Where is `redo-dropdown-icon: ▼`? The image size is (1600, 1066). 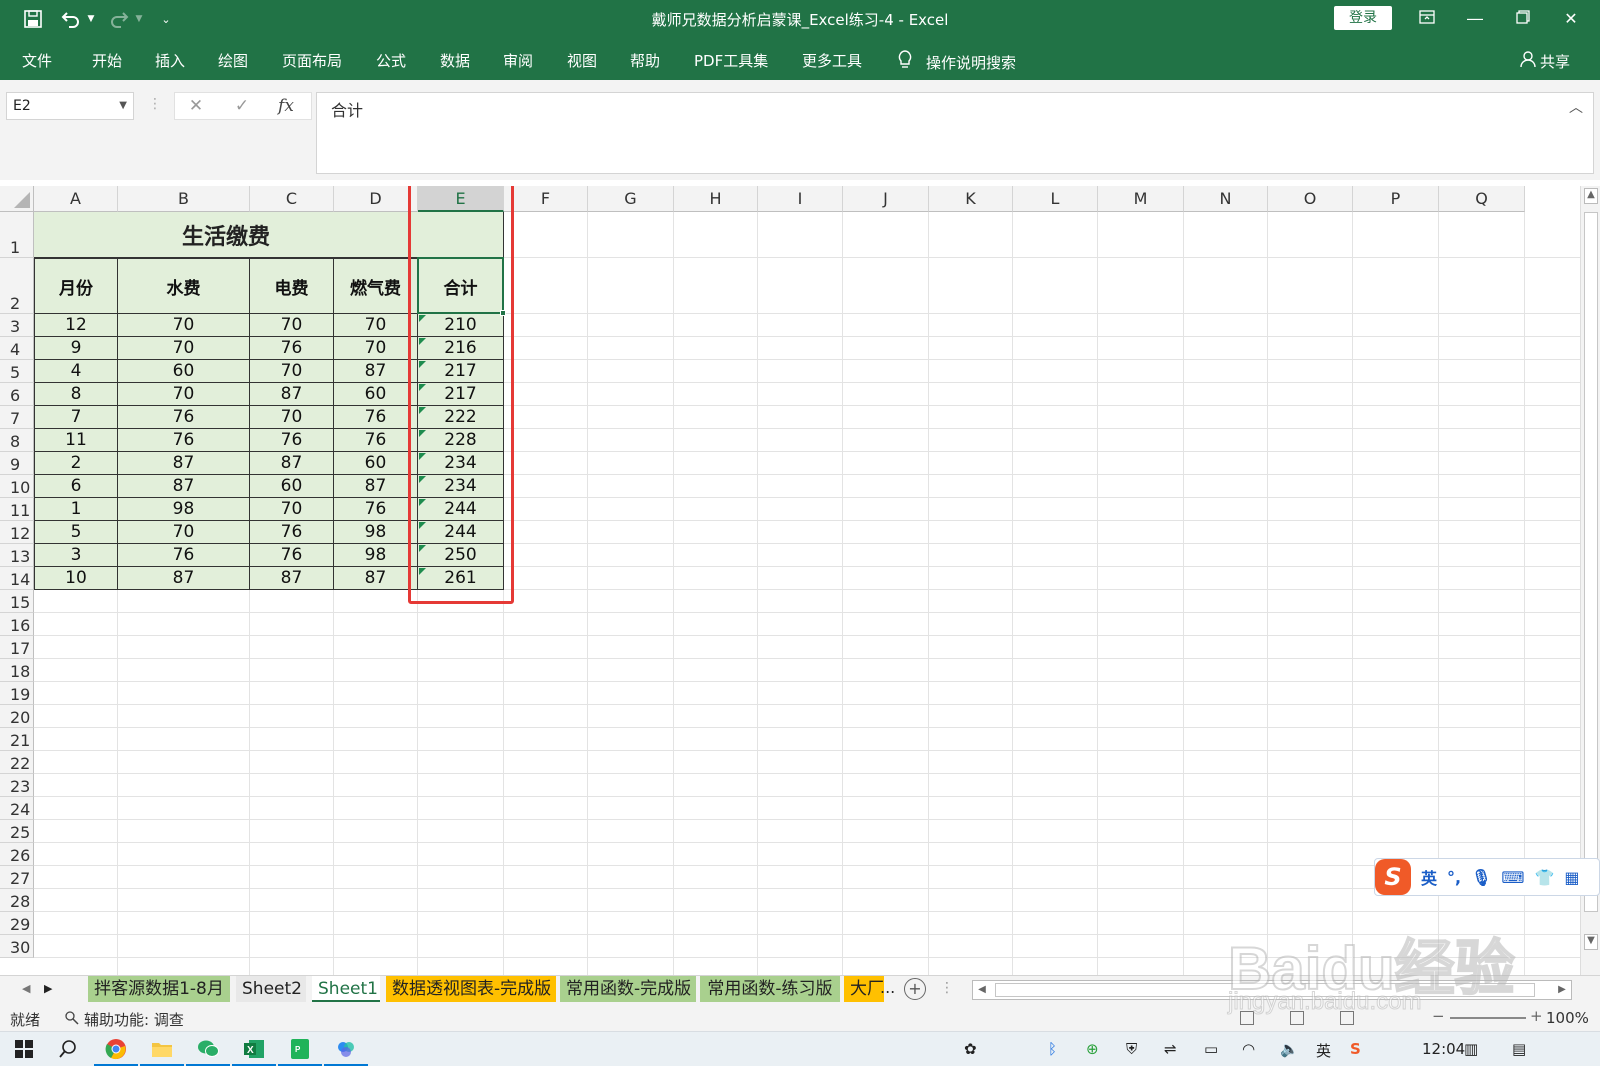 redo-dropdown-icon: ▼ is located at coordinates (139, 19).